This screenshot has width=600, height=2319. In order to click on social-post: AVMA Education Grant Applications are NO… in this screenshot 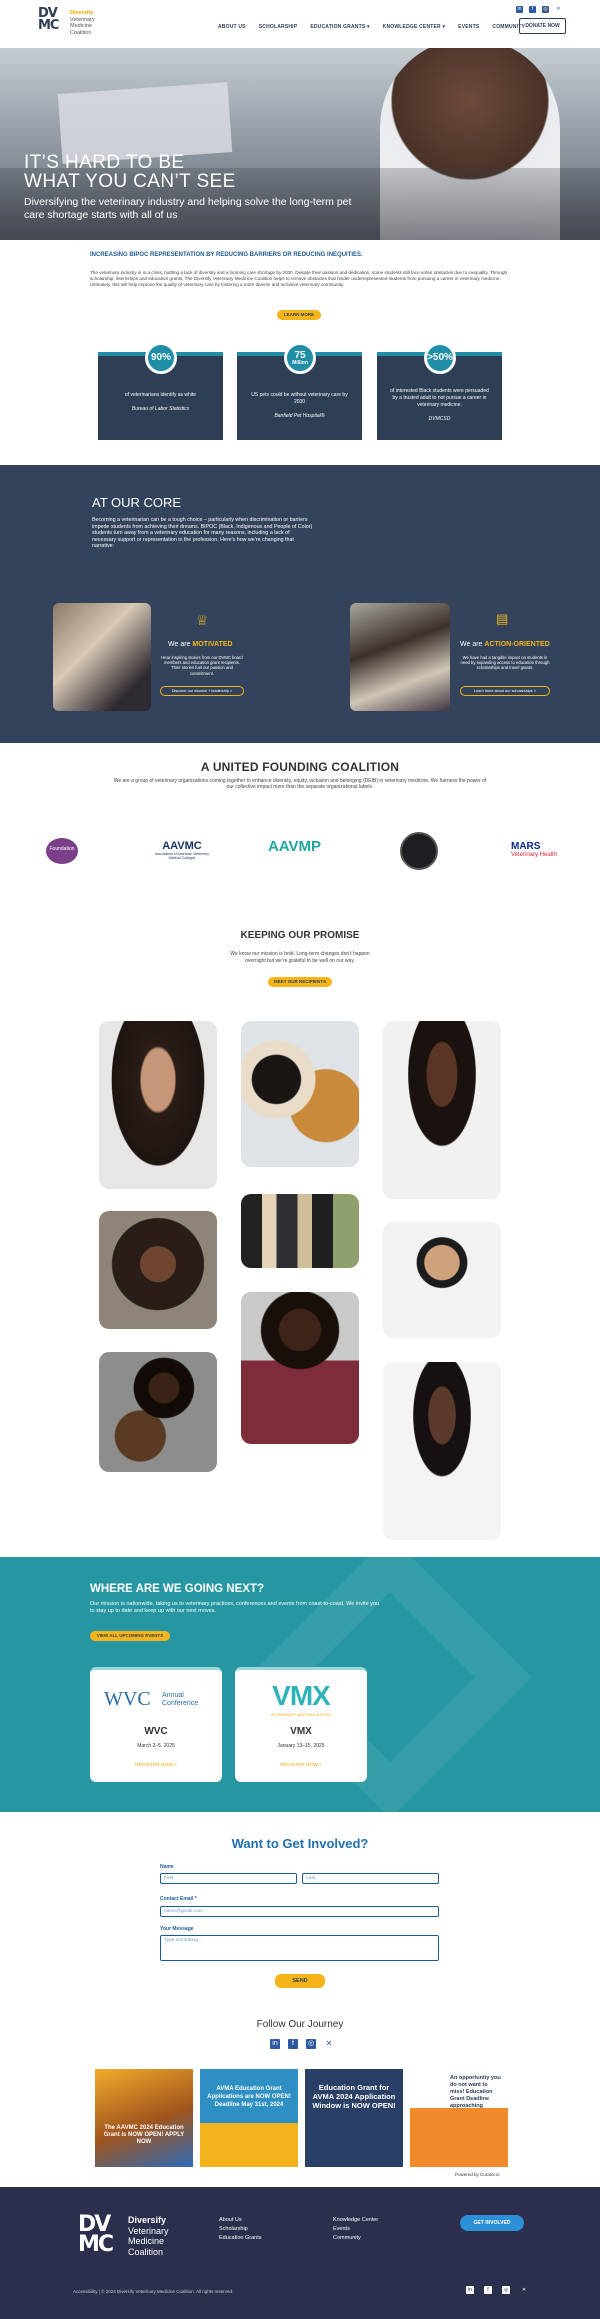, I will do `click(249, 2118)`.